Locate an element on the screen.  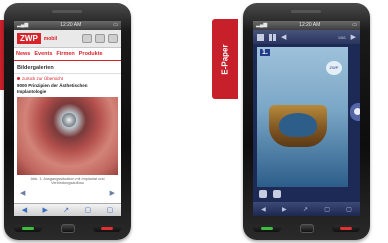
zoom-icon is located at coordinates (263, 194).